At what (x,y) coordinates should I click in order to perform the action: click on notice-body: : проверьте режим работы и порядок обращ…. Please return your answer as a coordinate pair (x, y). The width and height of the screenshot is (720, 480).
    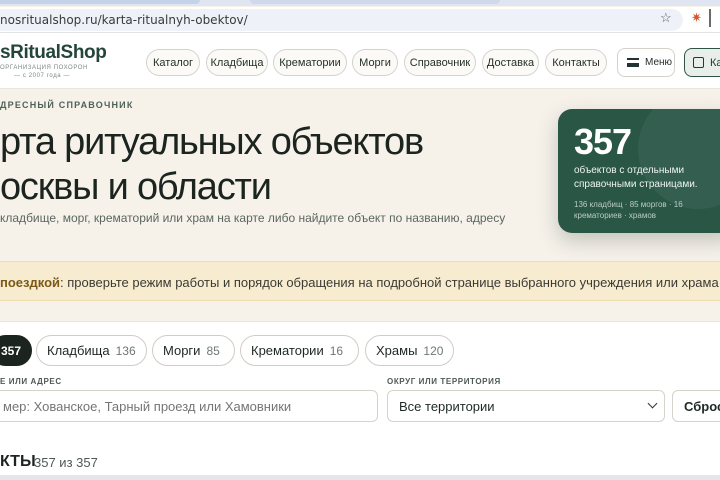
    Looking at the image, I should click on (389, 282).